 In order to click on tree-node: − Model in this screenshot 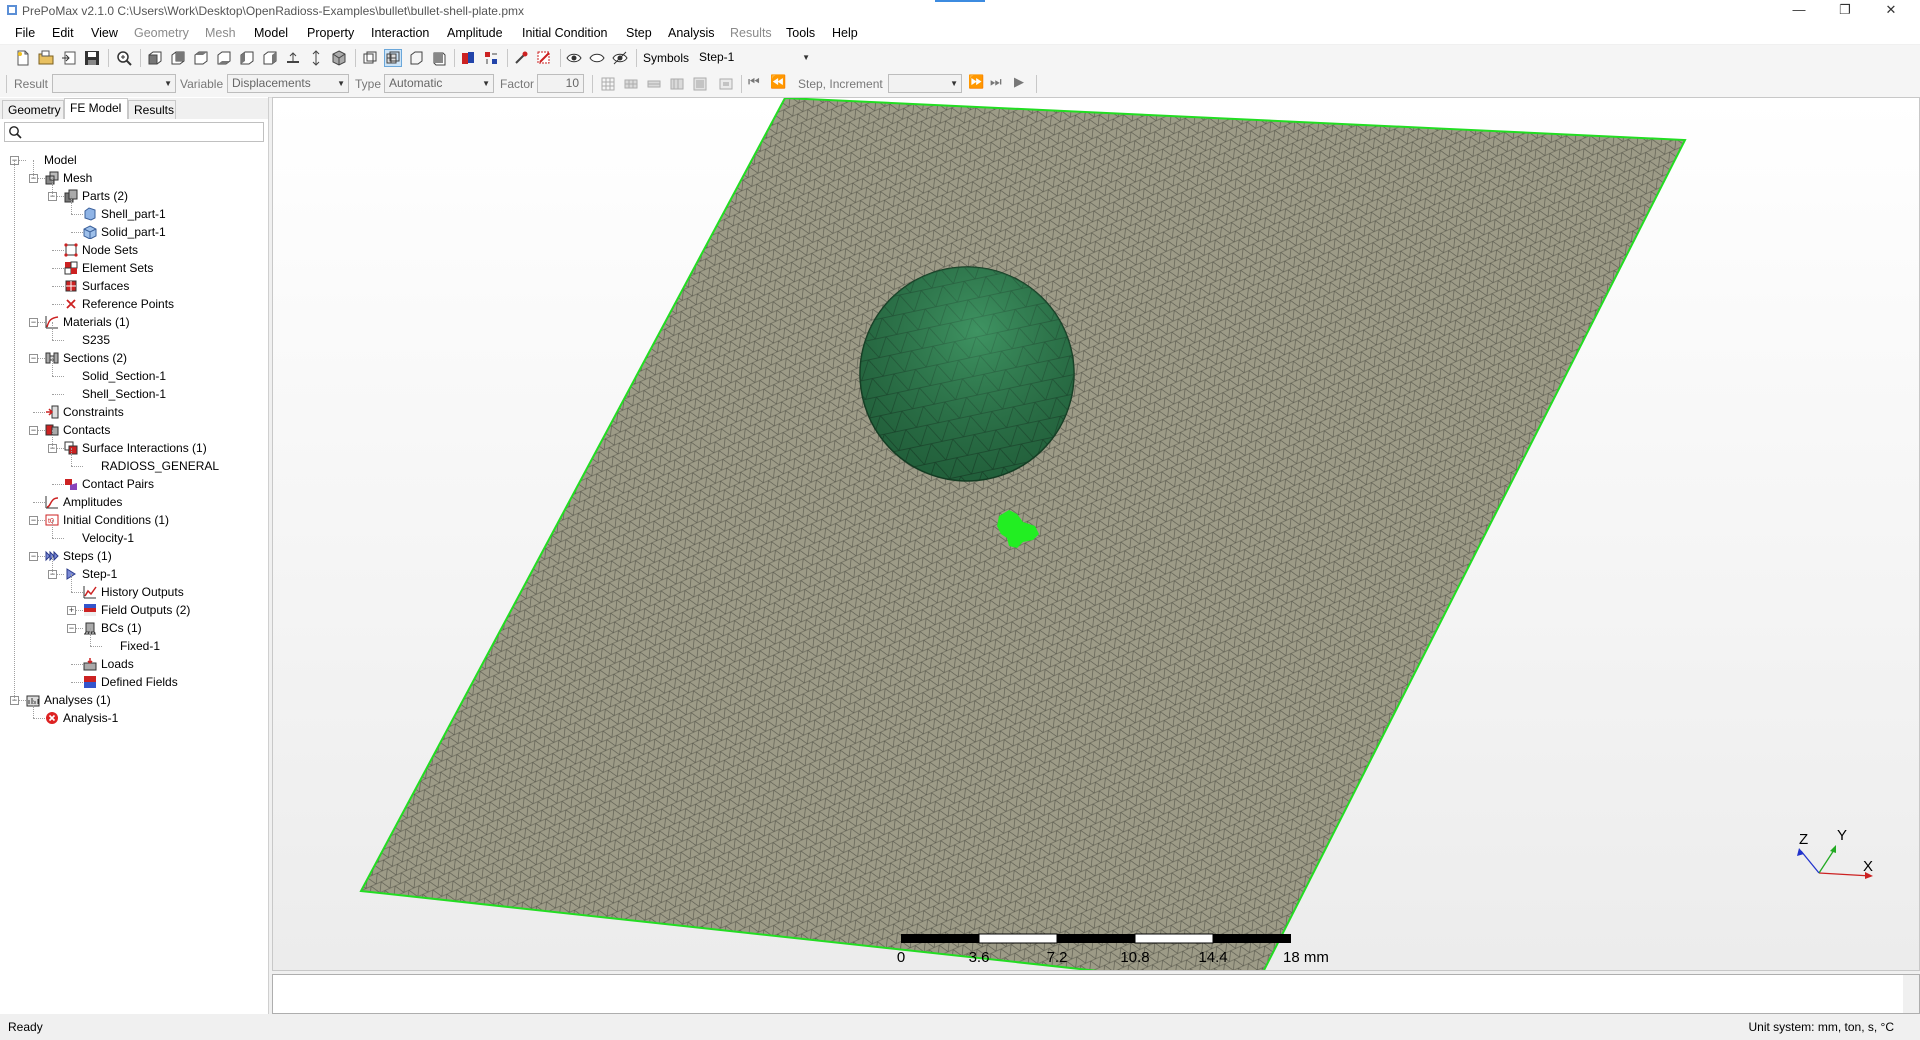, I will do `click(134, 160)`.